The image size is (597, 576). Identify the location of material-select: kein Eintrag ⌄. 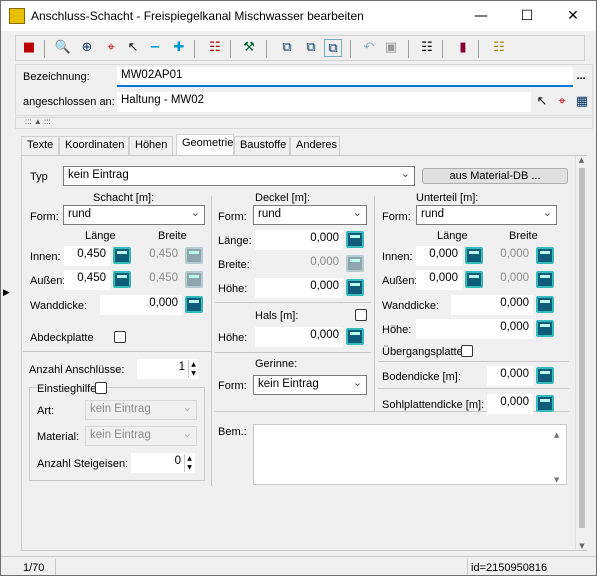
(141, 436).